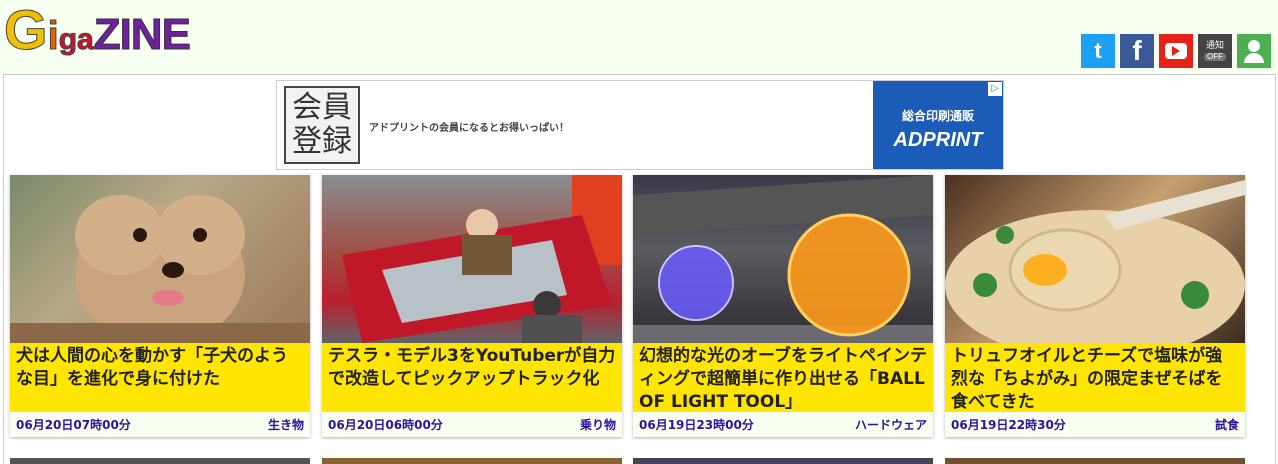  Describe the element at coordinates (73, 425) in the screenshot. I see `article-date: 06月20日07時00分` at that location.